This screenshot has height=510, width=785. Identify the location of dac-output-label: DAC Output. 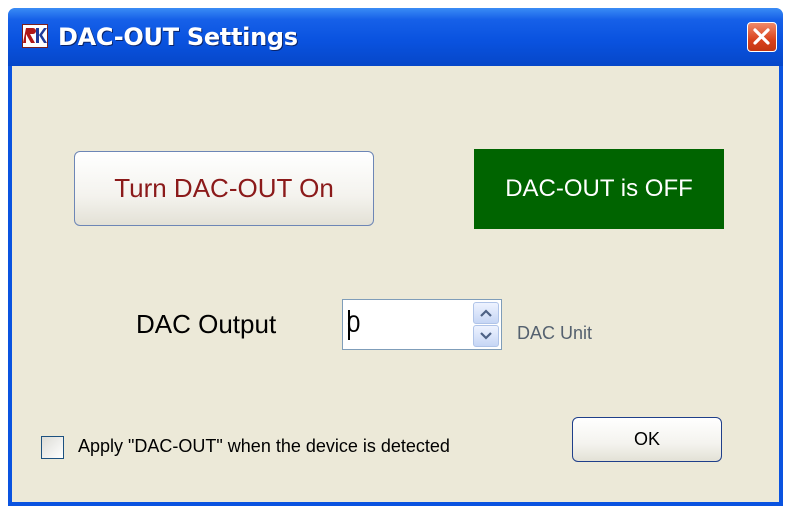
(206, 324).